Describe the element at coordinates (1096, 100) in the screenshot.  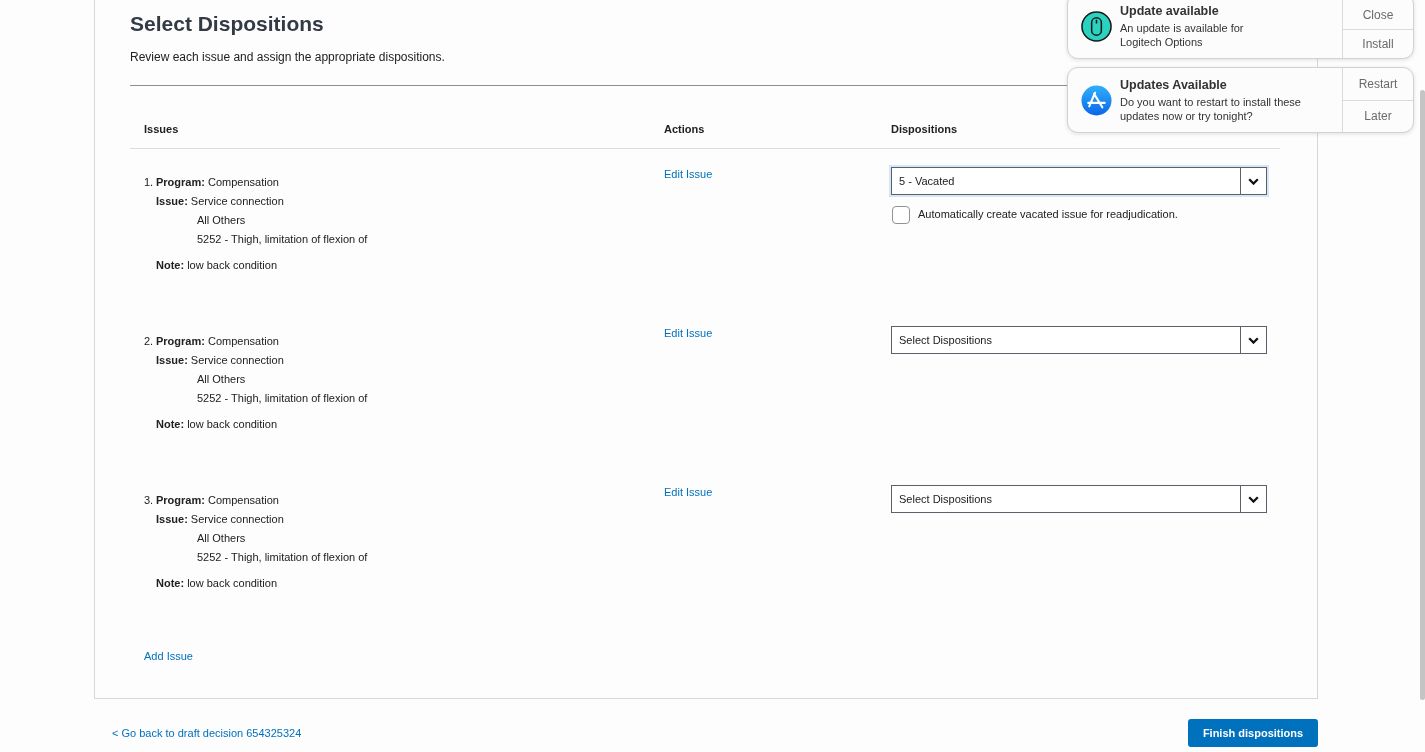
I see `letter-a-icon` at that location.